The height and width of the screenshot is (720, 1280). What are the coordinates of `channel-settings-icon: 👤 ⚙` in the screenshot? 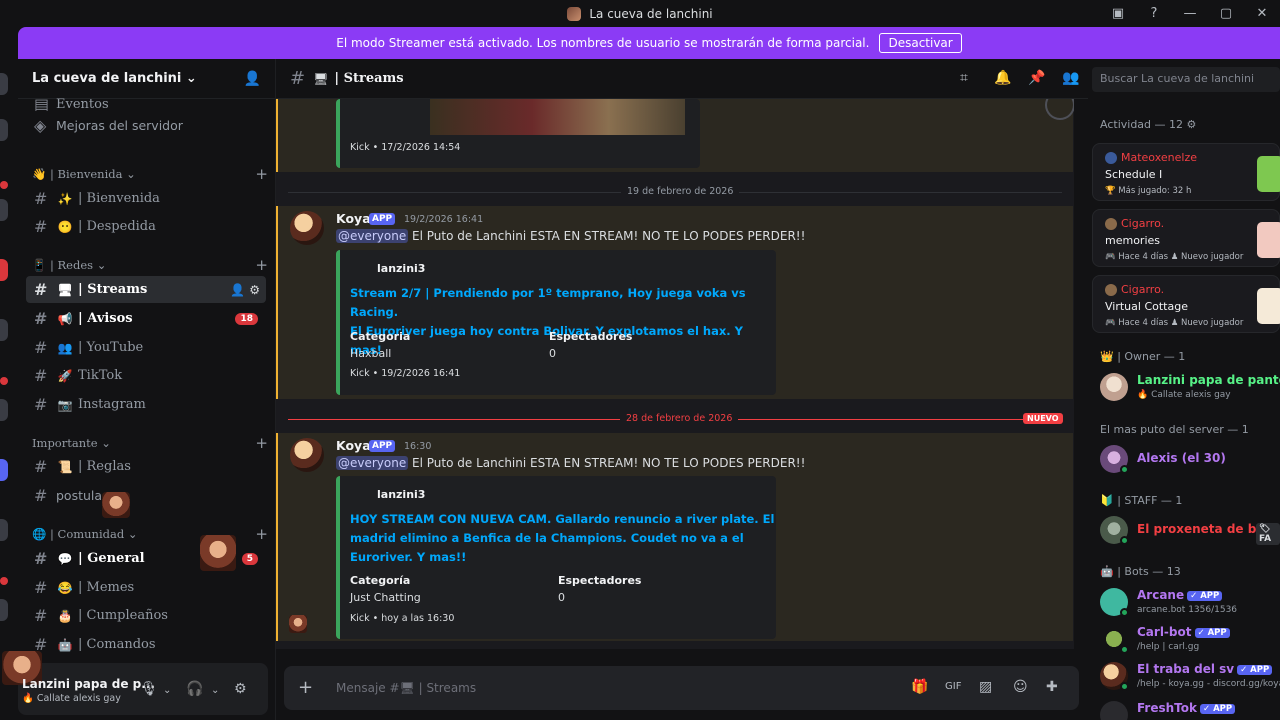 It's located at (245, 290).